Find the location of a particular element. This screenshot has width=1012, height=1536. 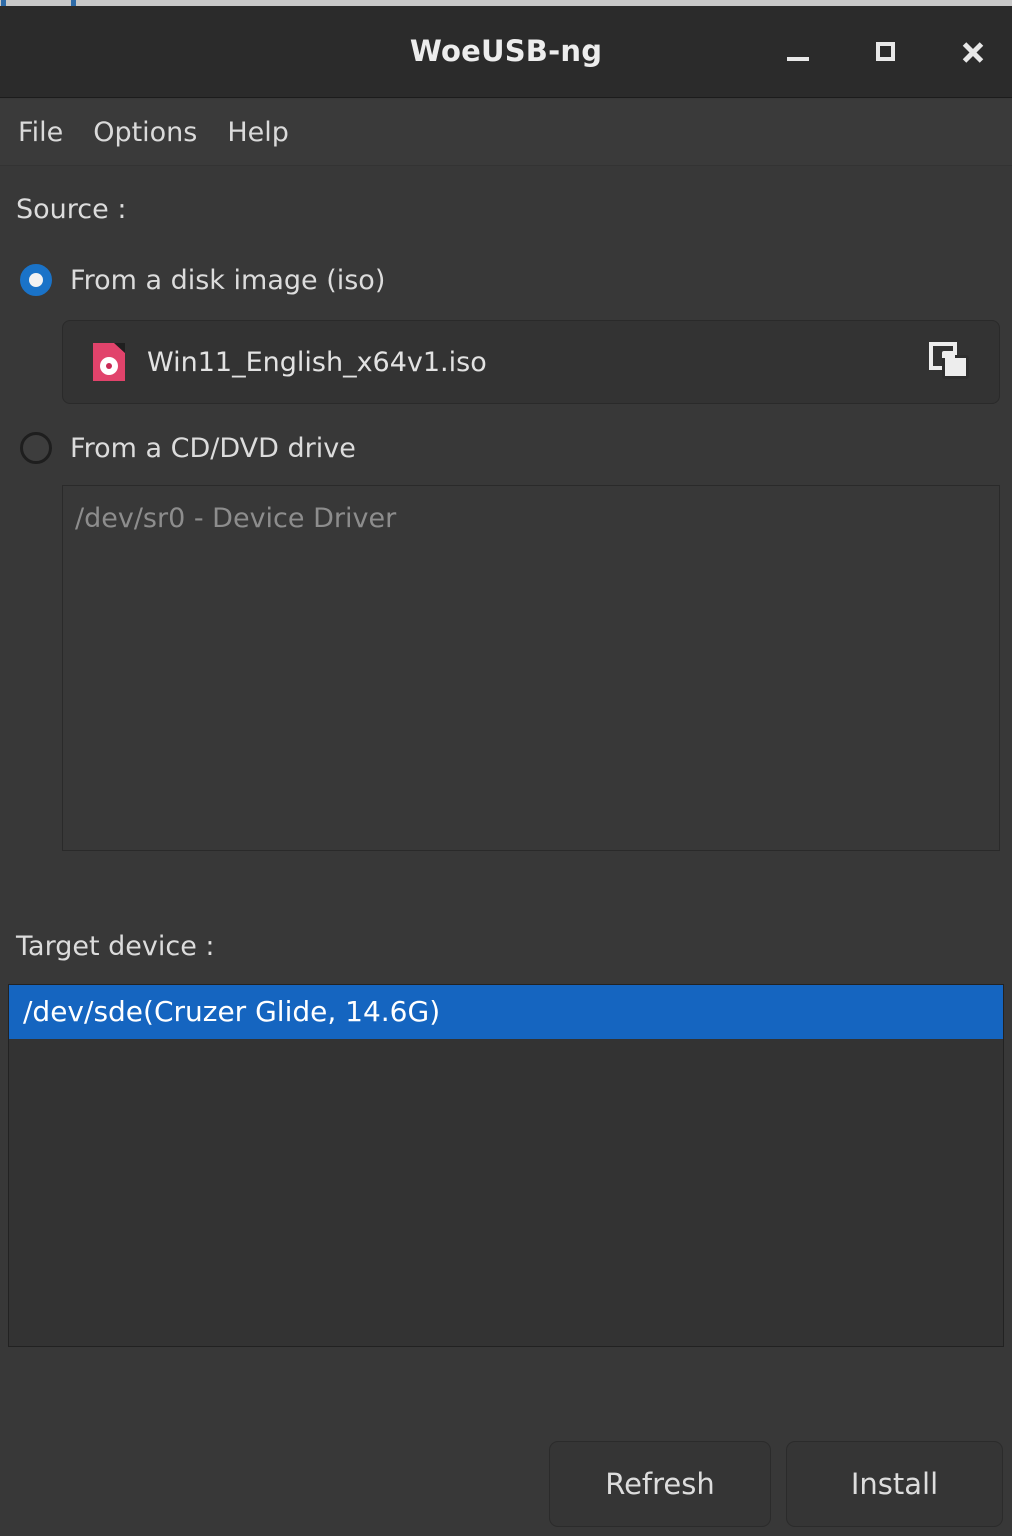

list-item: /dev/sde(Cruzer Glide, 14.6G) is located at coordinates (506, 1012).